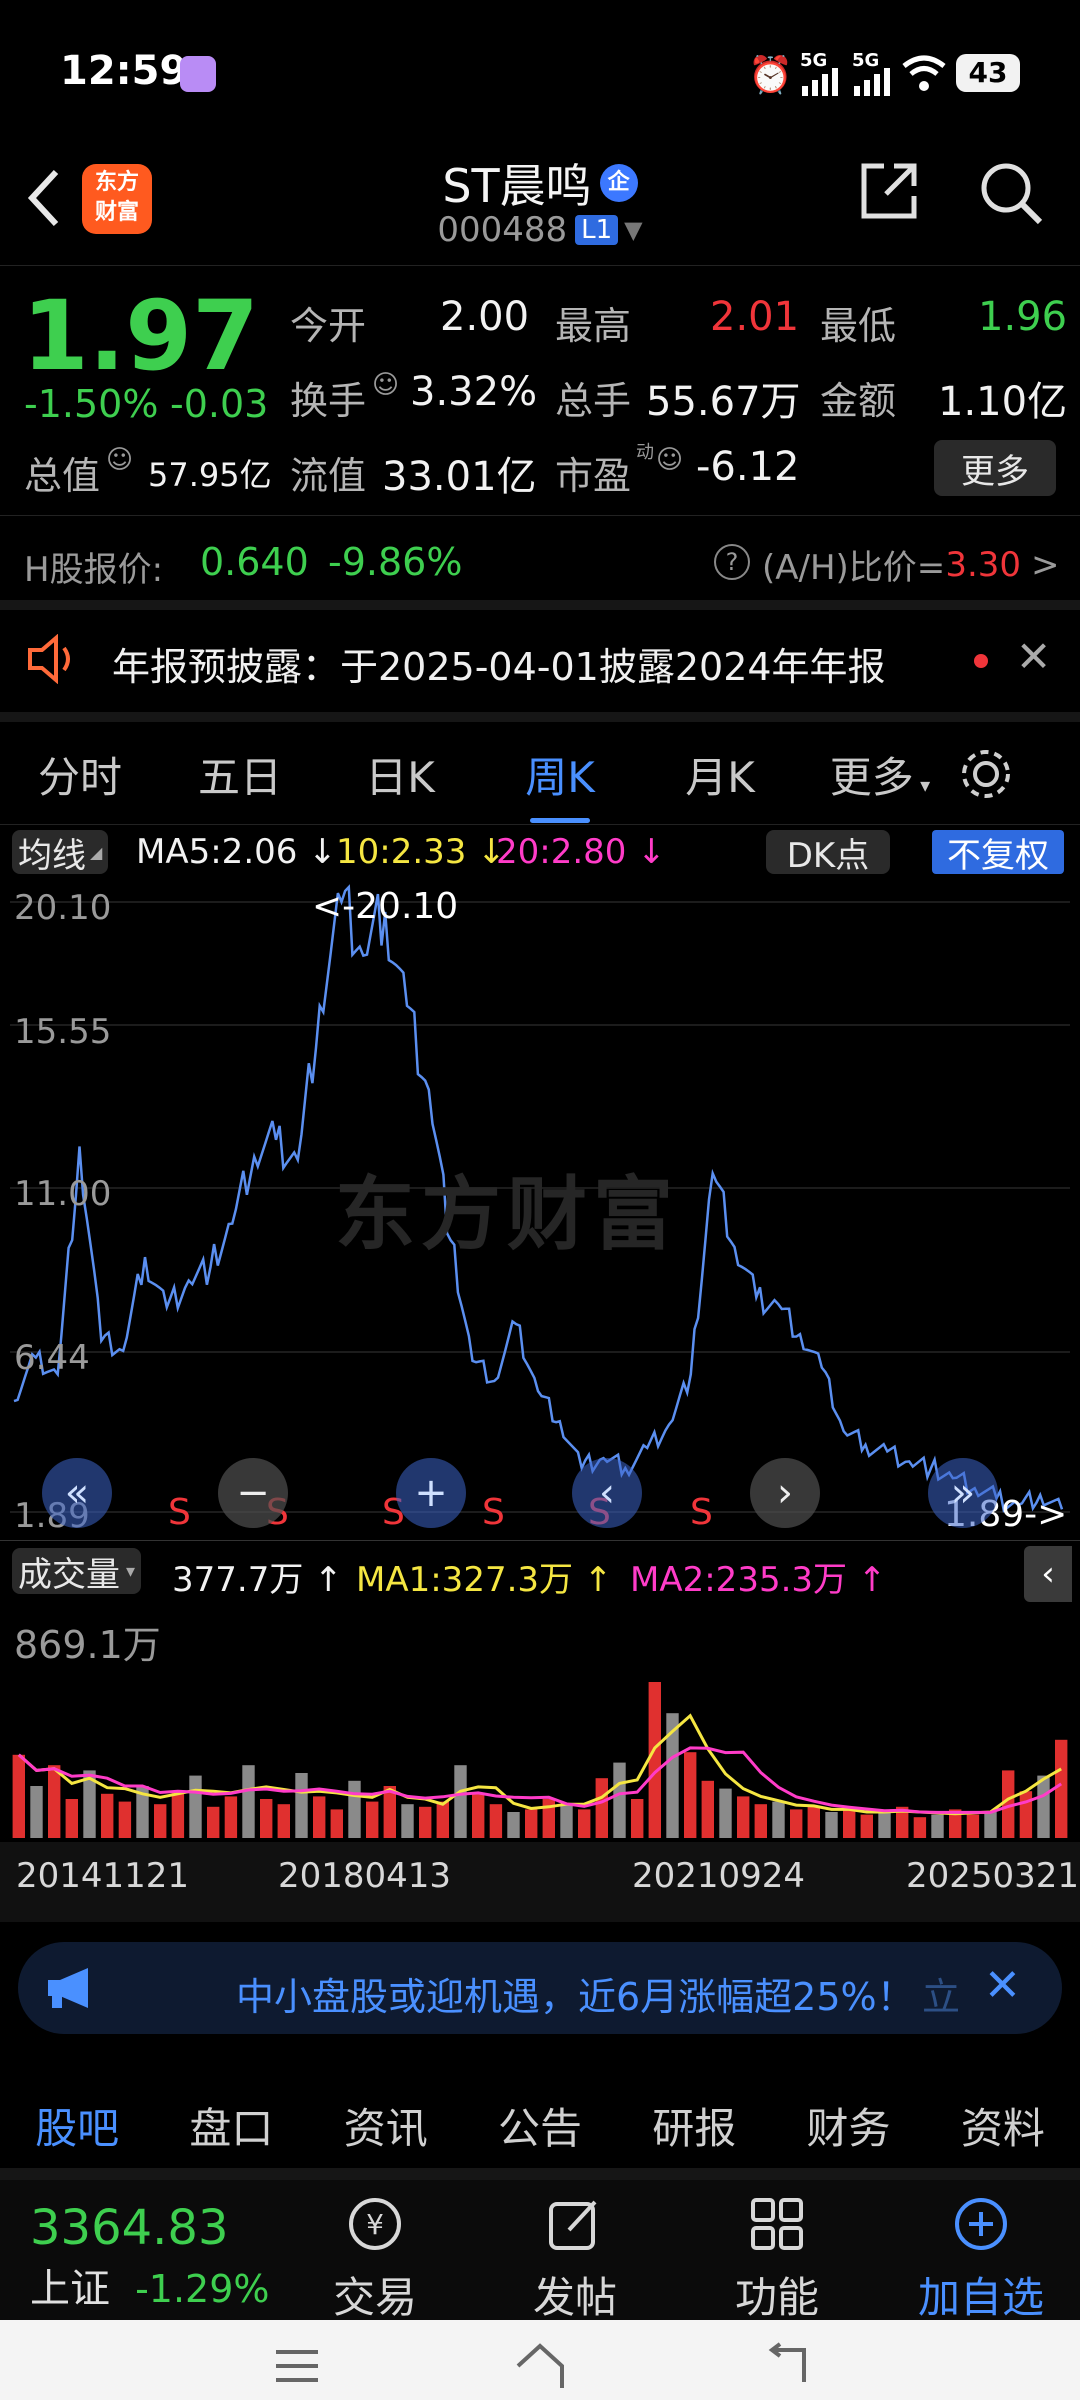  I want to click on volume-chart: 869.1万, so click(540, 1722).